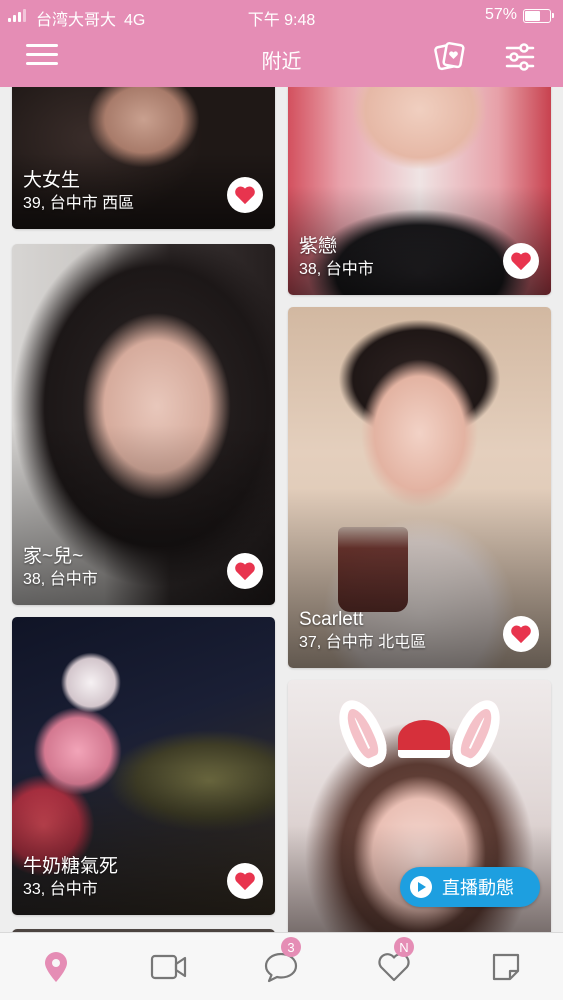 The height and width of the screenshot is (1000, 563). Describe the element at coordinates (538, 16) in the screenshot. I see `battery-icon` at that location.